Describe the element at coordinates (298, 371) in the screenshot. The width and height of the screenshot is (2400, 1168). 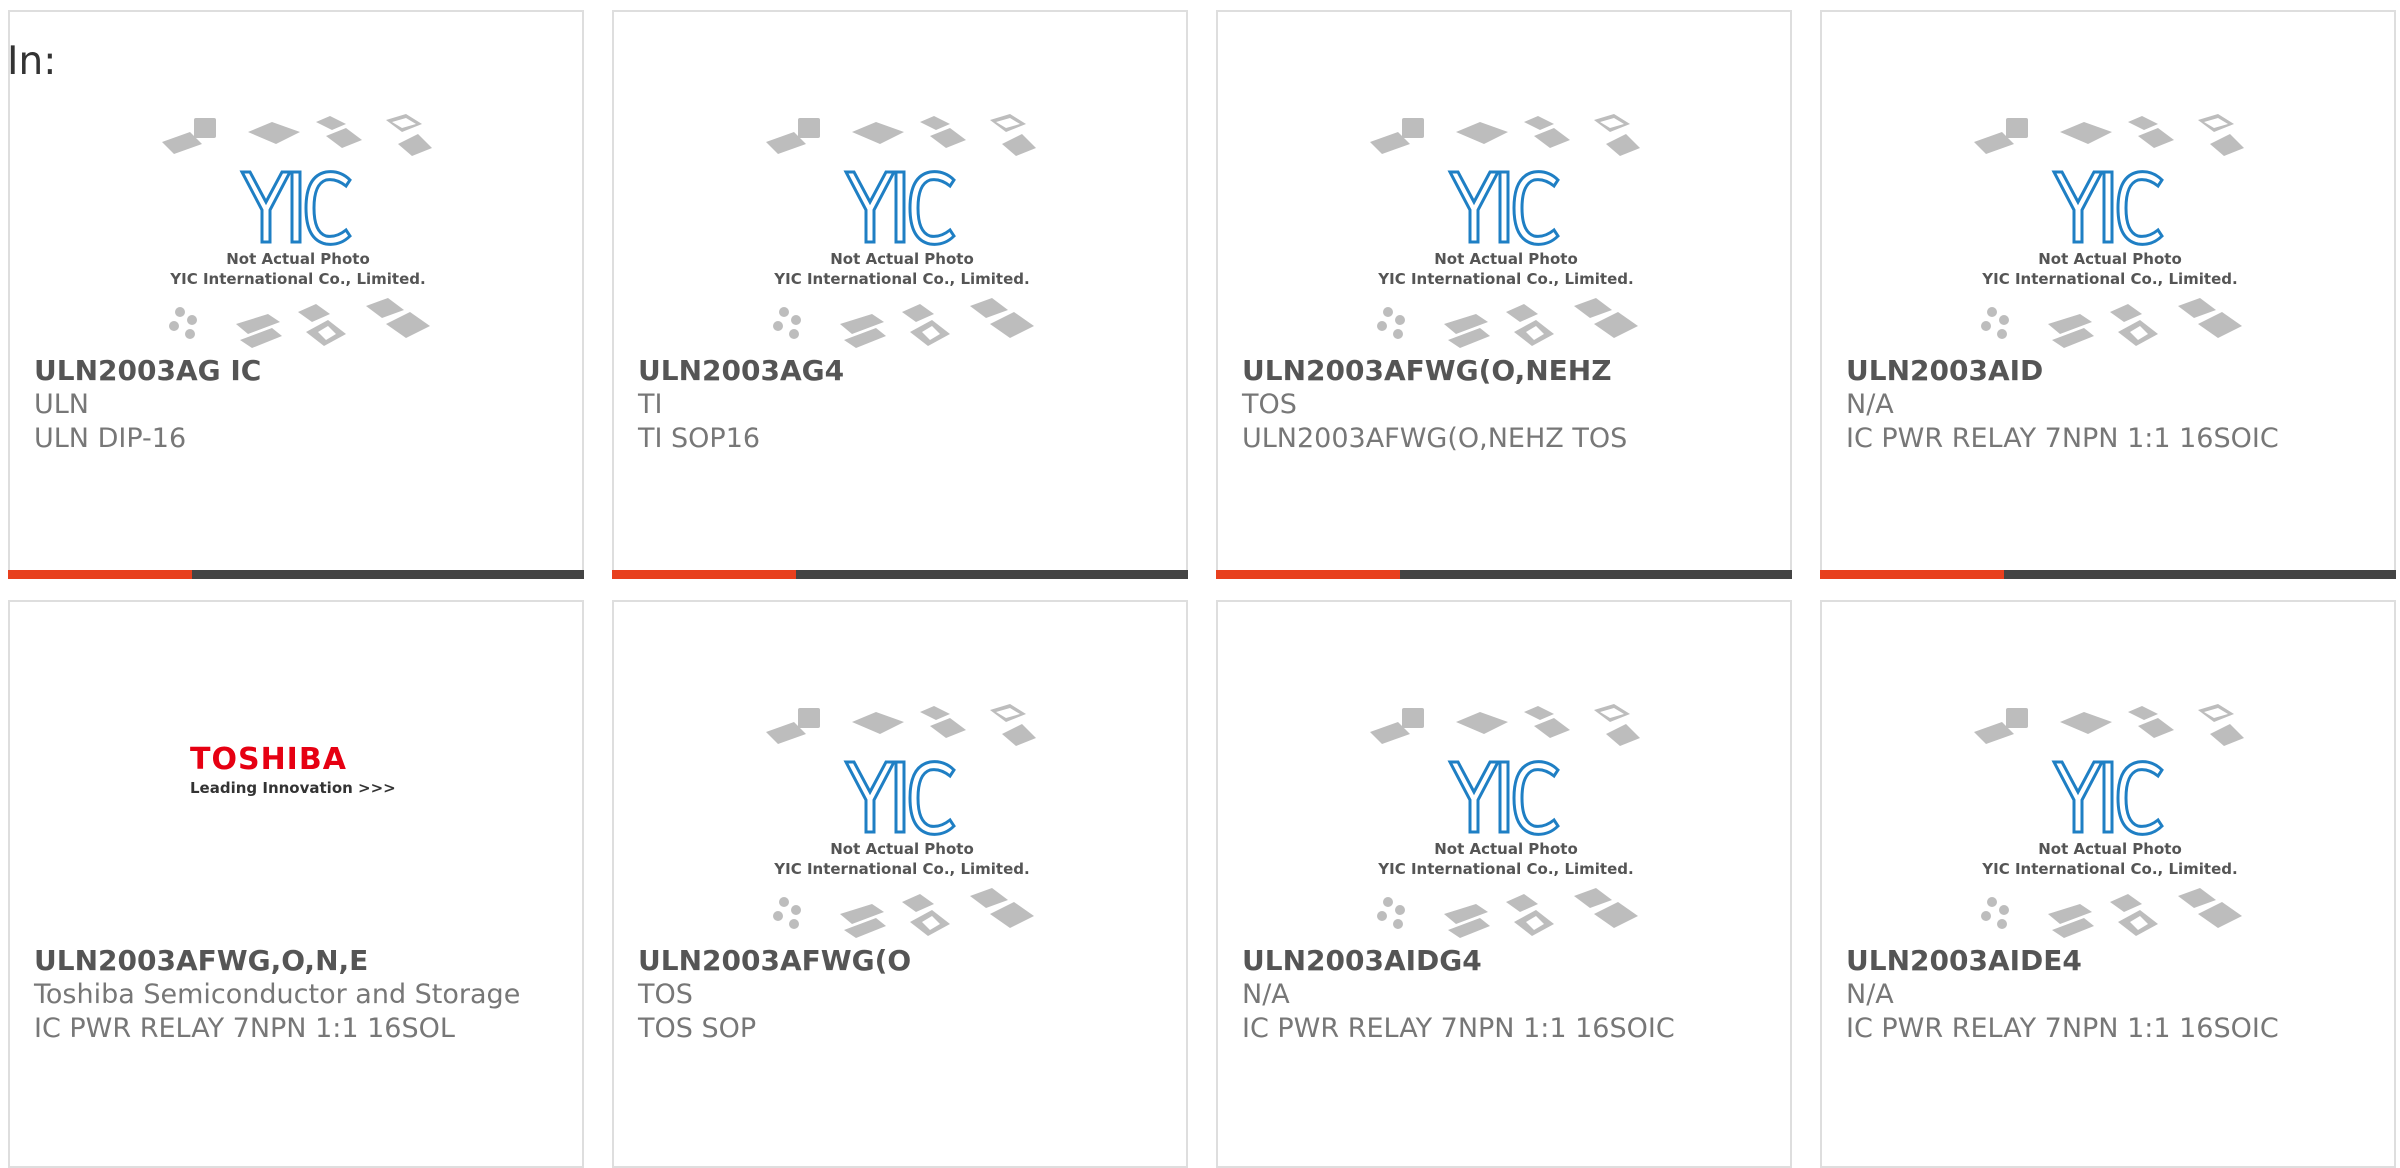
I see `part-number-link: ULN2003AG IC` at that location.